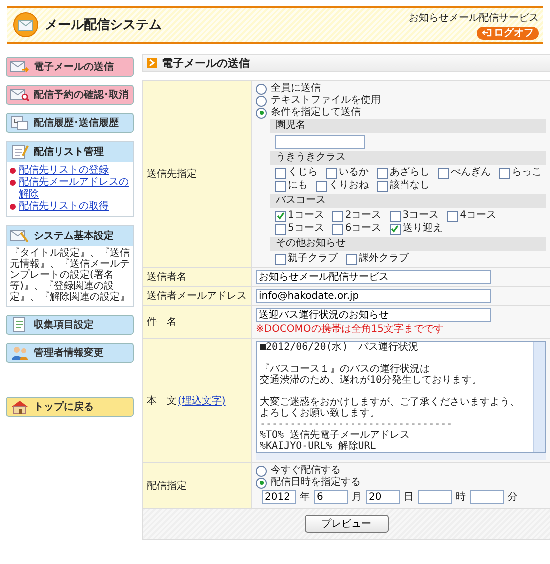 The height and width of the screenshot is (564, 550). Describe the element at coordinates (308, 483) in the screenshot. I see `radio-option: 配信日時を指定する` at that location.